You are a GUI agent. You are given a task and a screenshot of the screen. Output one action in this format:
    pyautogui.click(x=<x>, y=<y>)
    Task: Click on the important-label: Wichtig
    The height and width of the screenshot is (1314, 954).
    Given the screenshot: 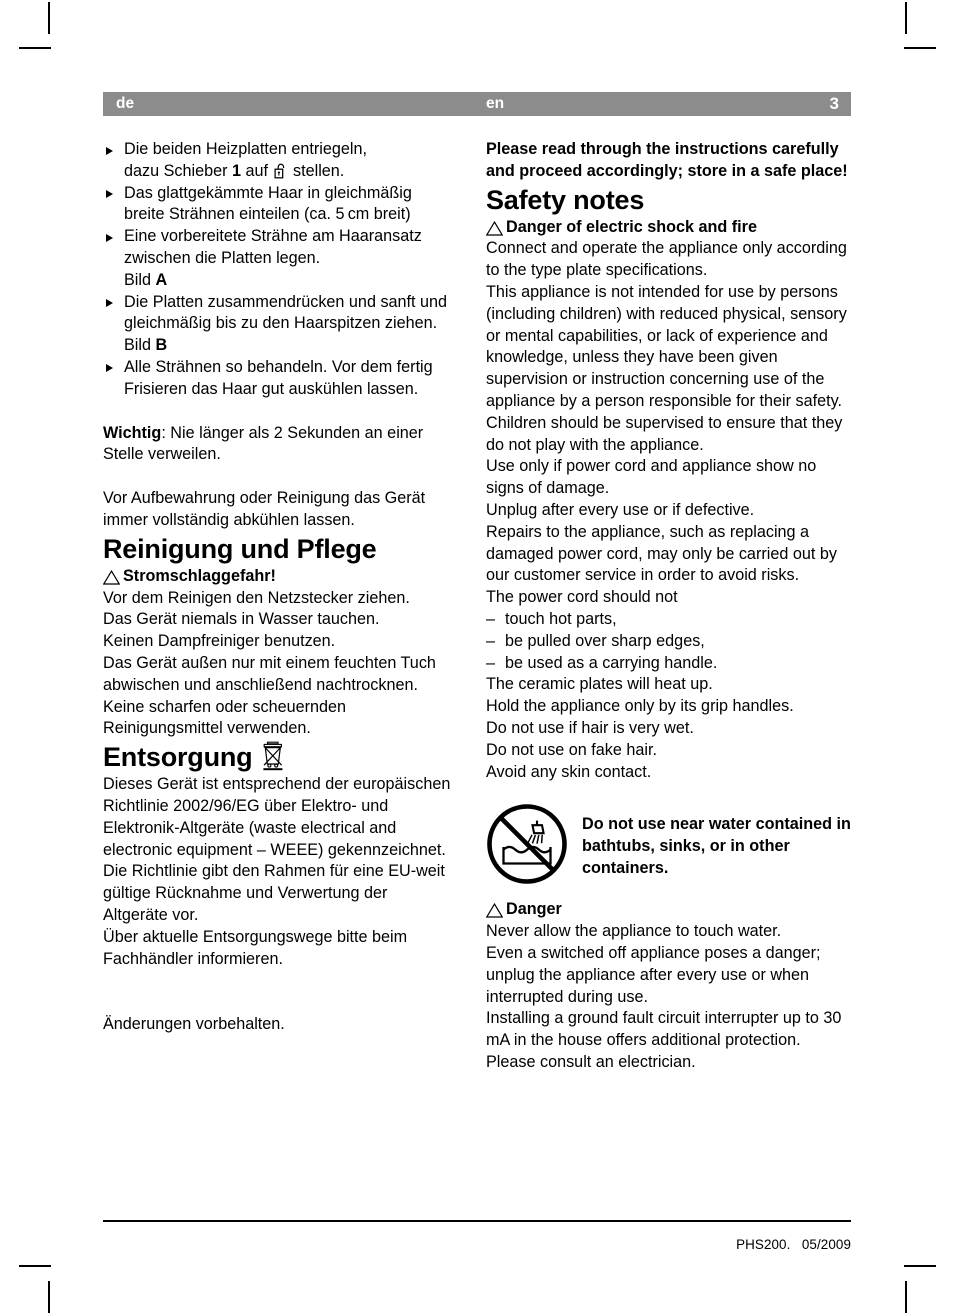 What is the action you would take?
    pyautogui.click(x=132, y=432)
    